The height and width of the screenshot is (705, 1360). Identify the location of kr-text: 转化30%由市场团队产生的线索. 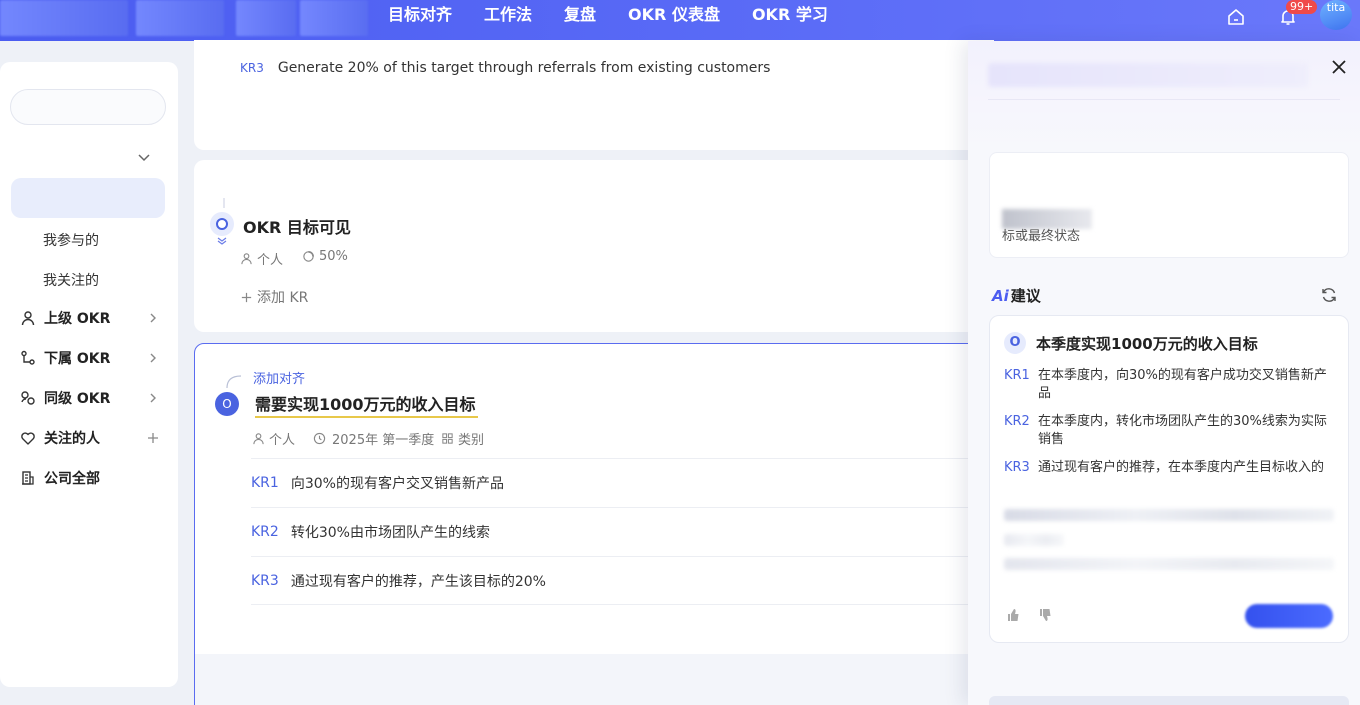
(390, 533).